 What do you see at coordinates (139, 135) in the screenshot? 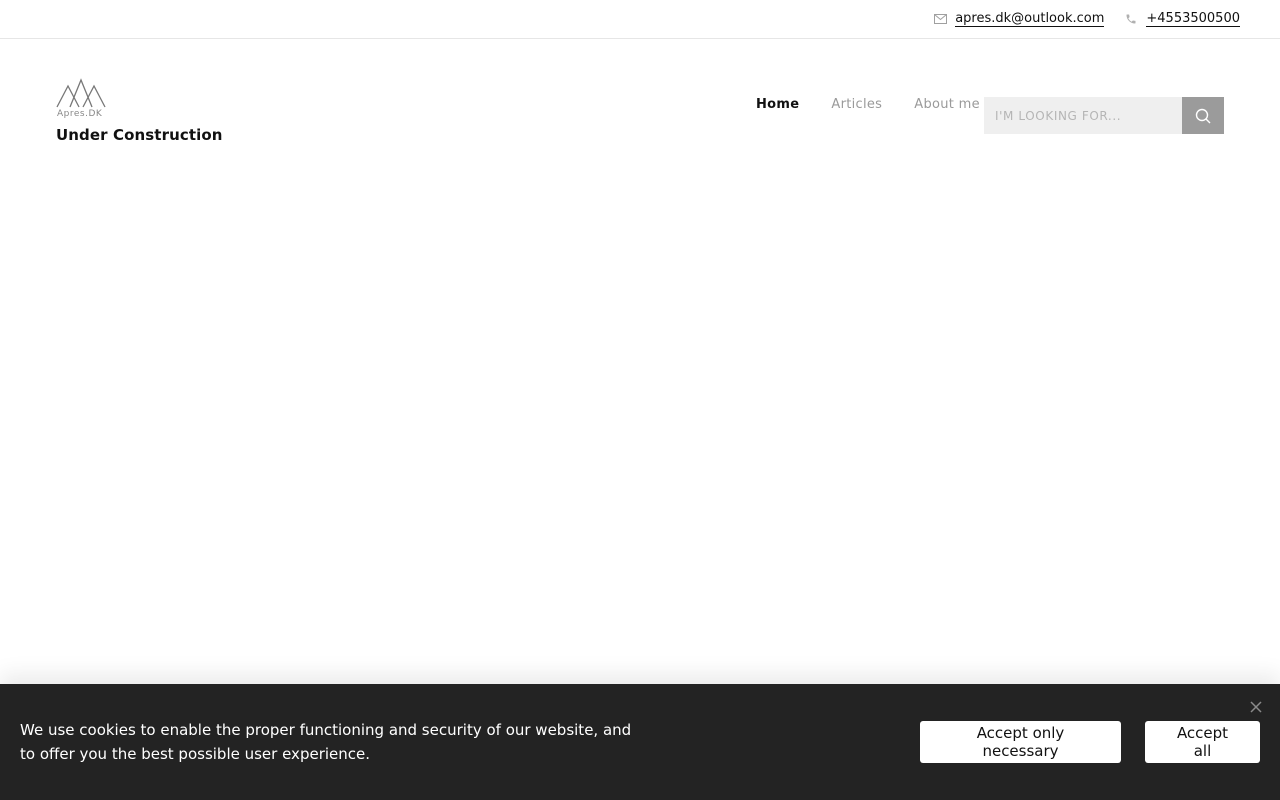
I see `site-title: Under Construction` at bounding box center [139, 135].